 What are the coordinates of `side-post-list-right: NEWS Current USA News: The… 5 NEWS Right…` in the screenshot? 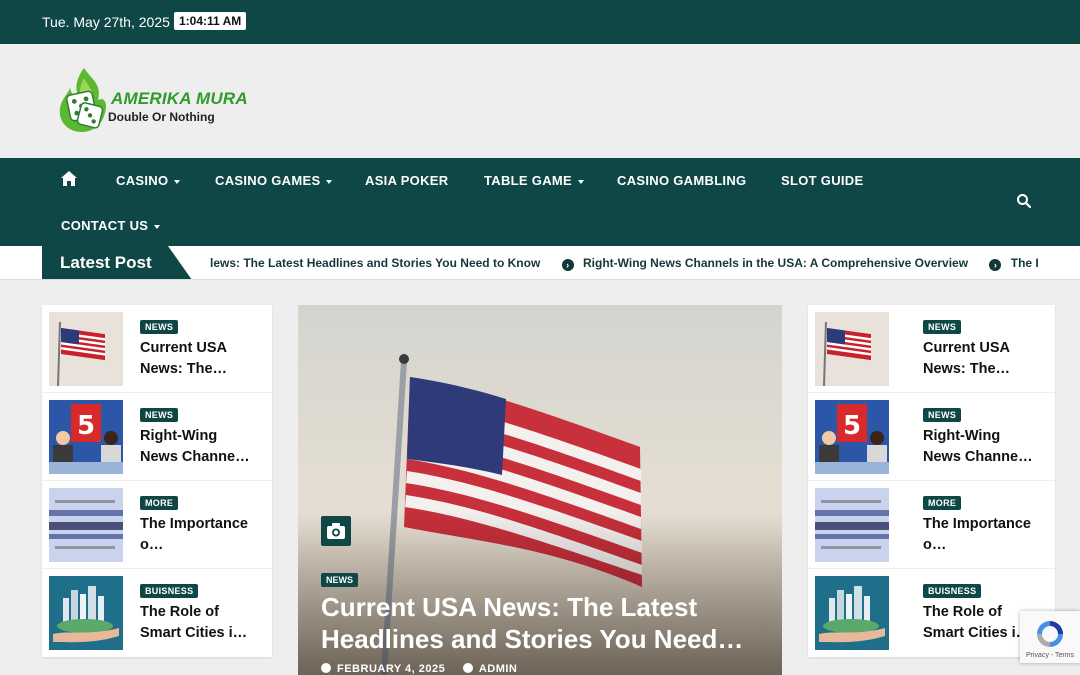 It's located at (931, 481).